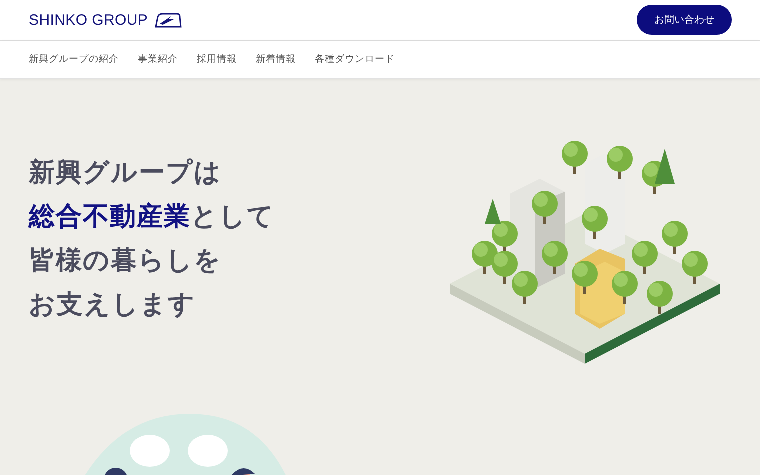 The height and width of the screenshot is (475, 760). What do you see at coordinates (684, 20) in the screenshot?
I see `contact-button: お問い合わせ` at bounding box center [684, 20].